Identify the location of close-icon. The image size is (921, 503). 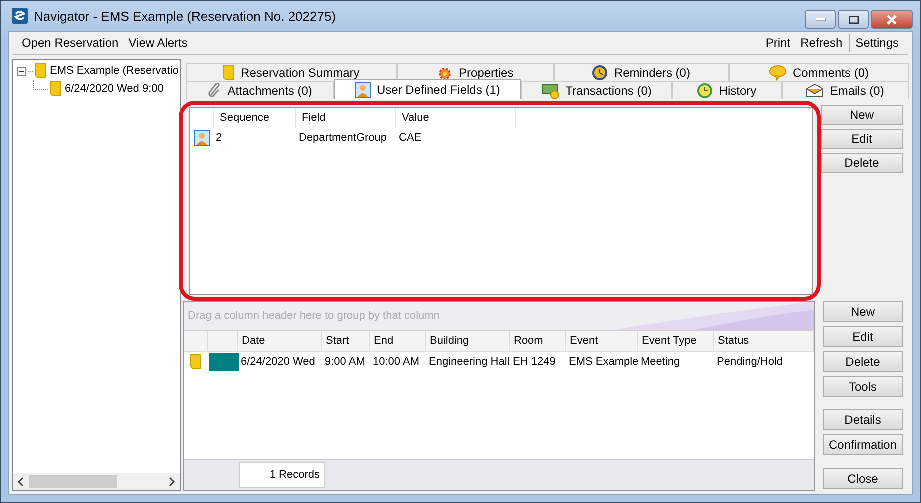
(892, 19).